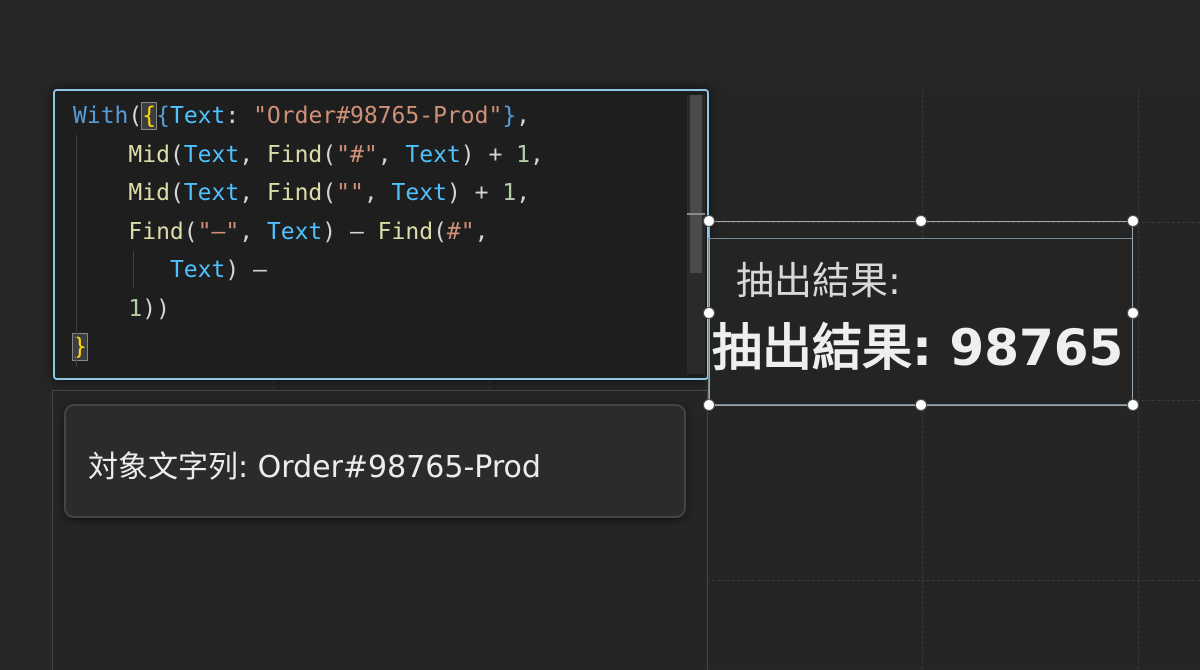 The height and width of the screenshot is (670, 1200). I want to click on code-token: "#", so click(357, 154).